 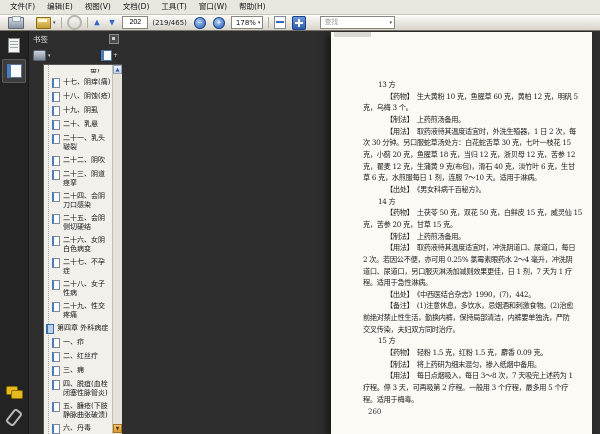 I want to click on bookmark-label: 三、痈, so click(x=73, y=370).